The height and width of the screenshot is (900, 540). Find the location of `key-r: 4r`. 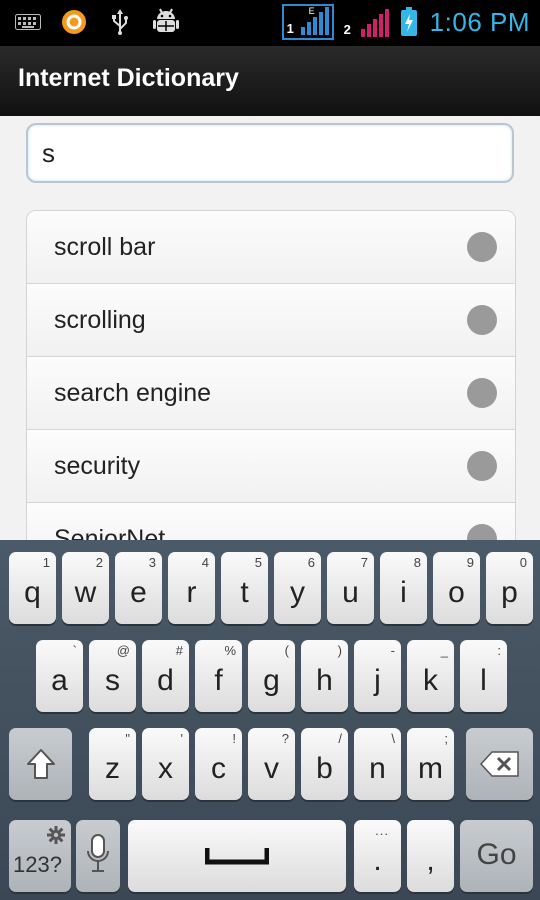

key-r: 4r is located at coordinates (191, 588).